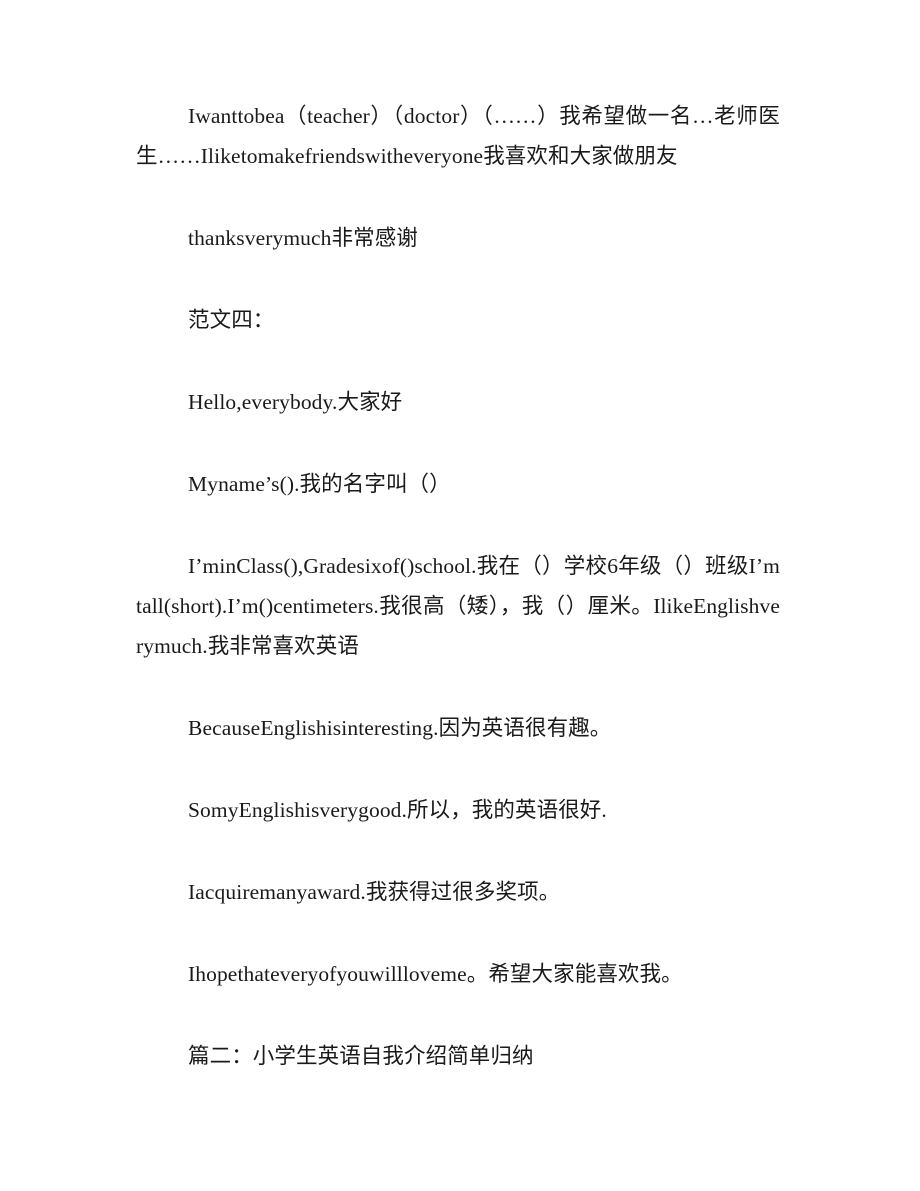 This screenshot has height=1191, width=920. Describe the element at coordinates (397, 810) in the screenshot. I see `paragraph-so-my-english: SomyEnglishisverygood.所以，我的英语很好.` at that location.